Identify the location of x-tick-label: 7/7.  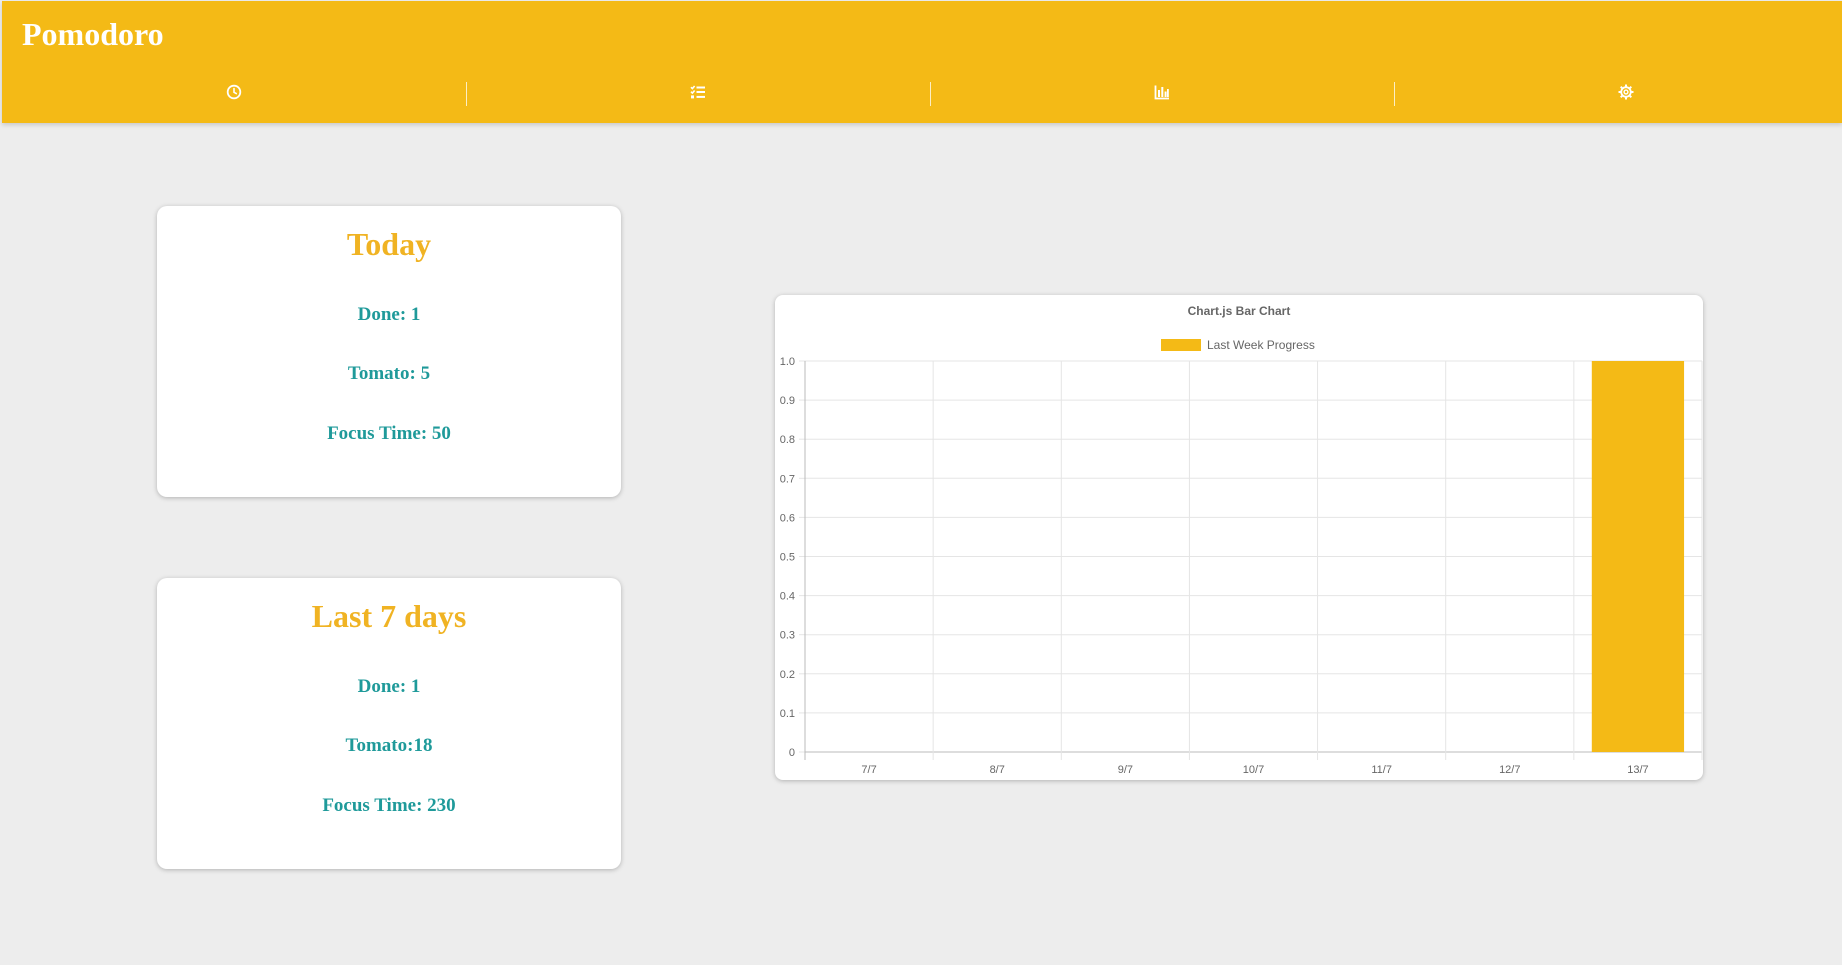
(868, 770).